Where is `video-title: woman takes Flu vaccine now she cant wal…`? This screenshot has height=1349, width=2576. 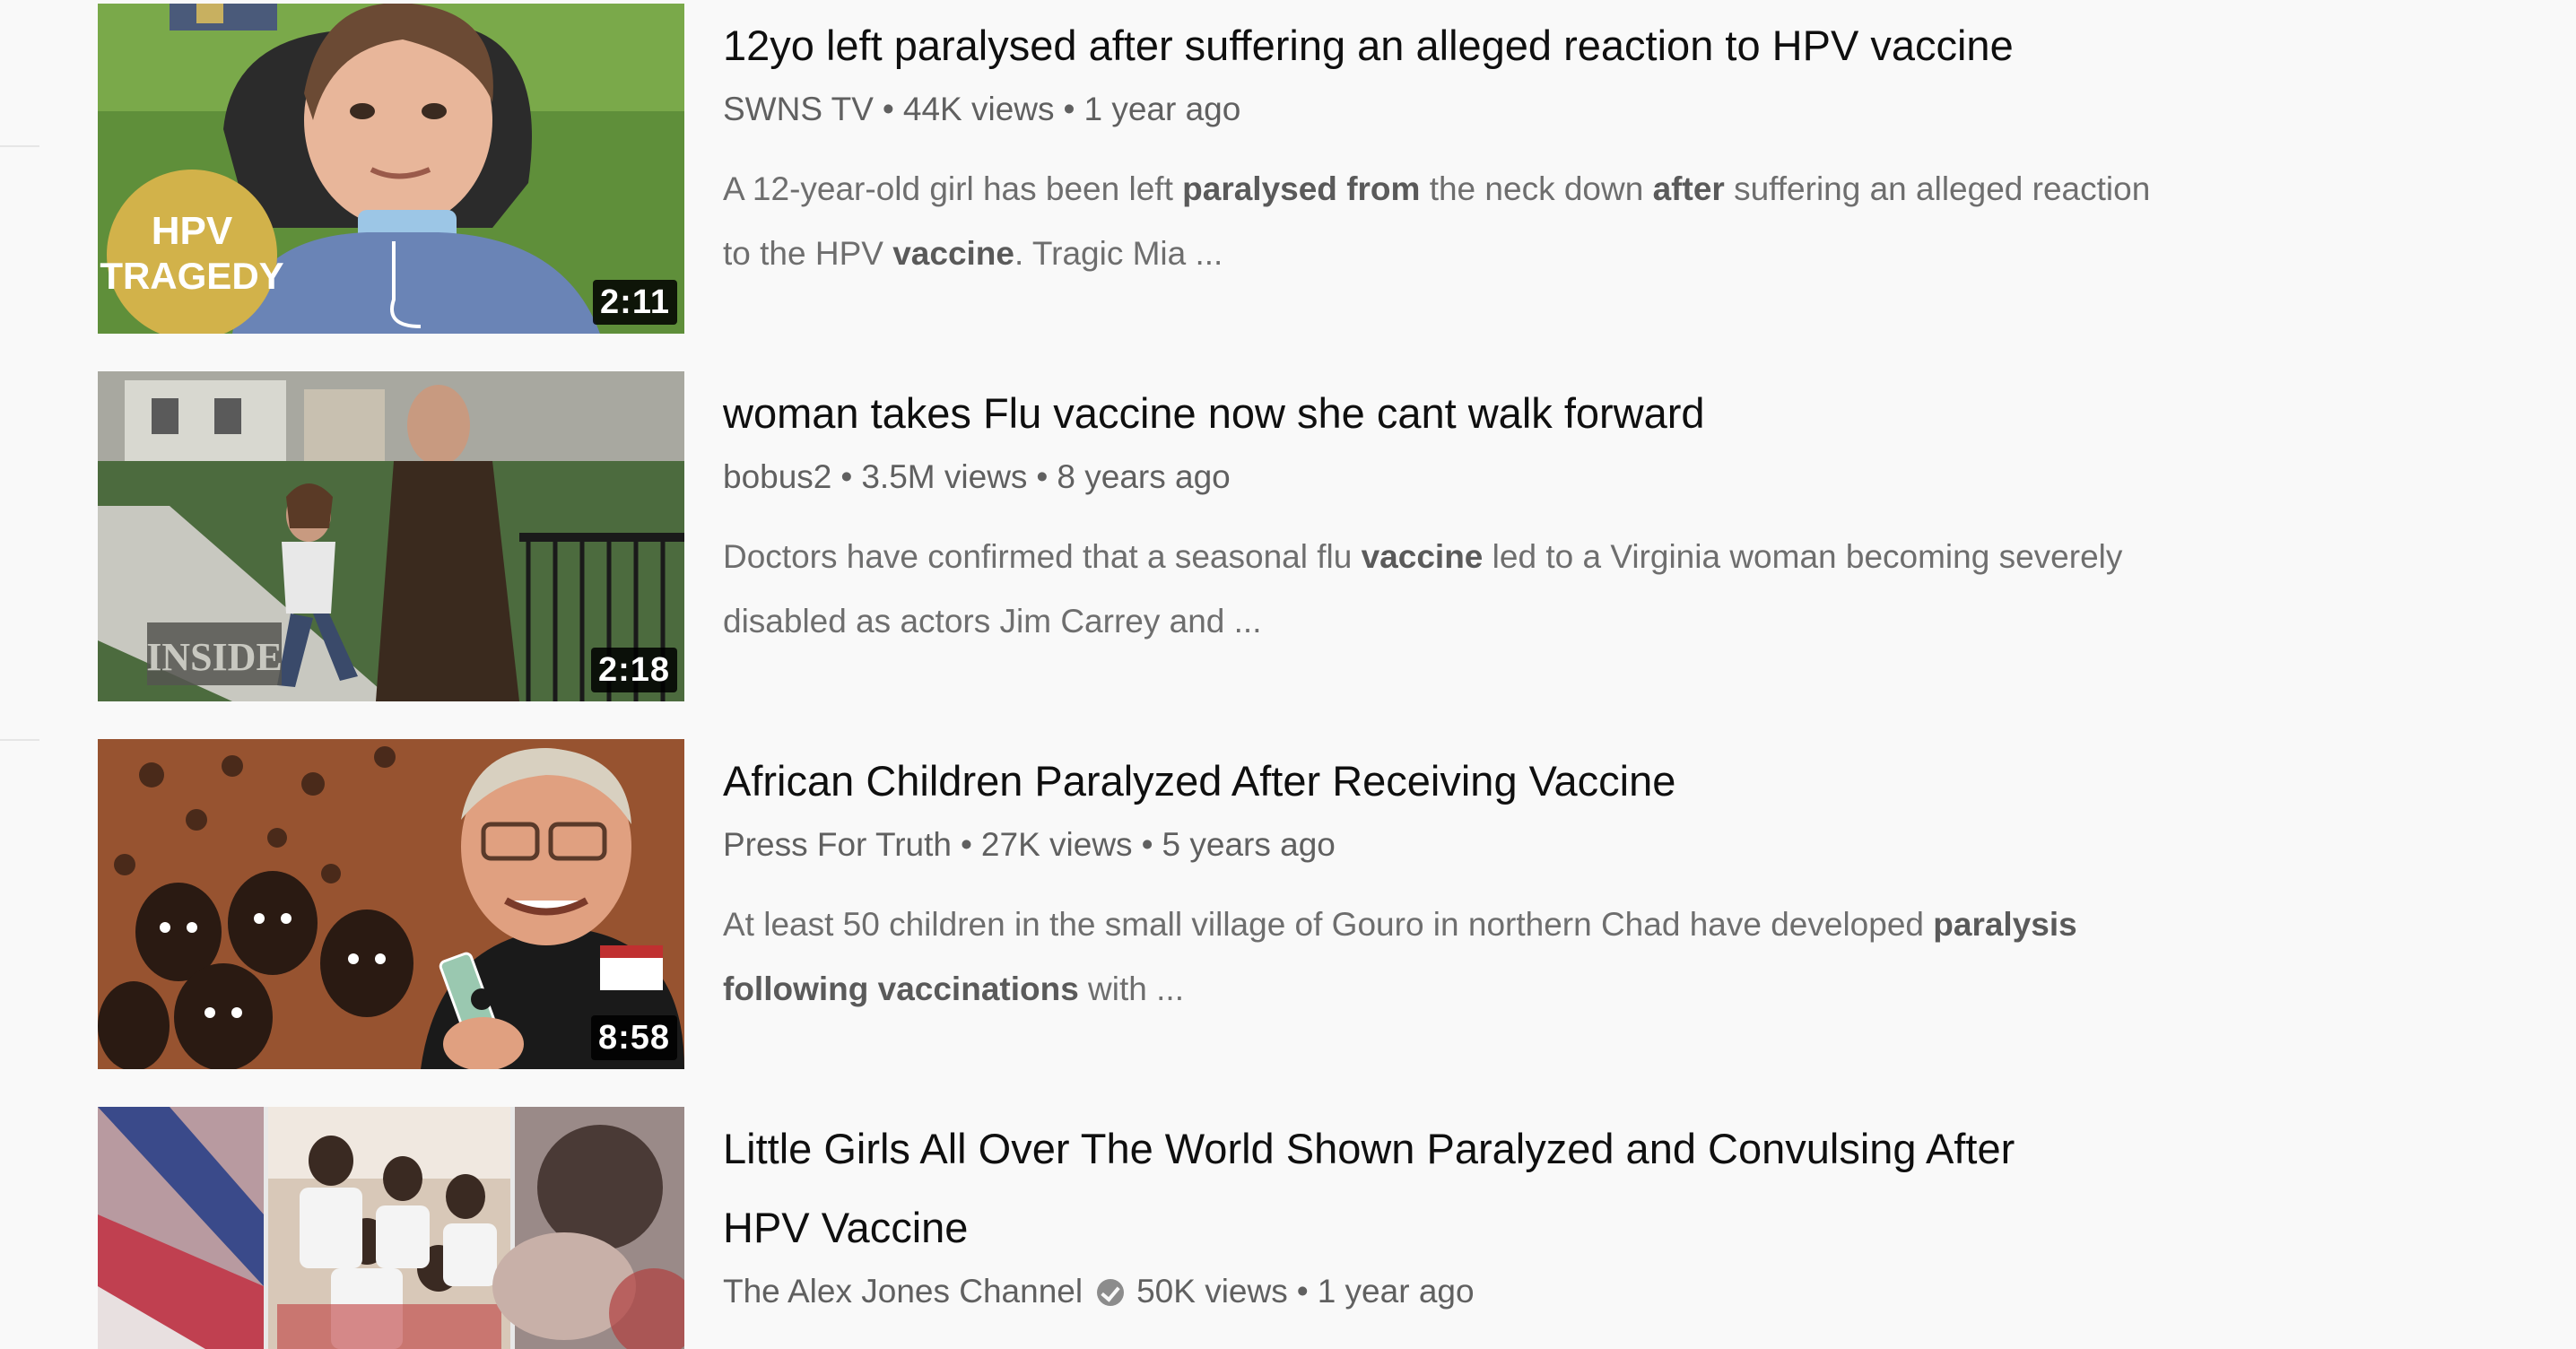 video-title: woman takes Flu vaccine now she cant wal… is located at coordinates (1485, 413).